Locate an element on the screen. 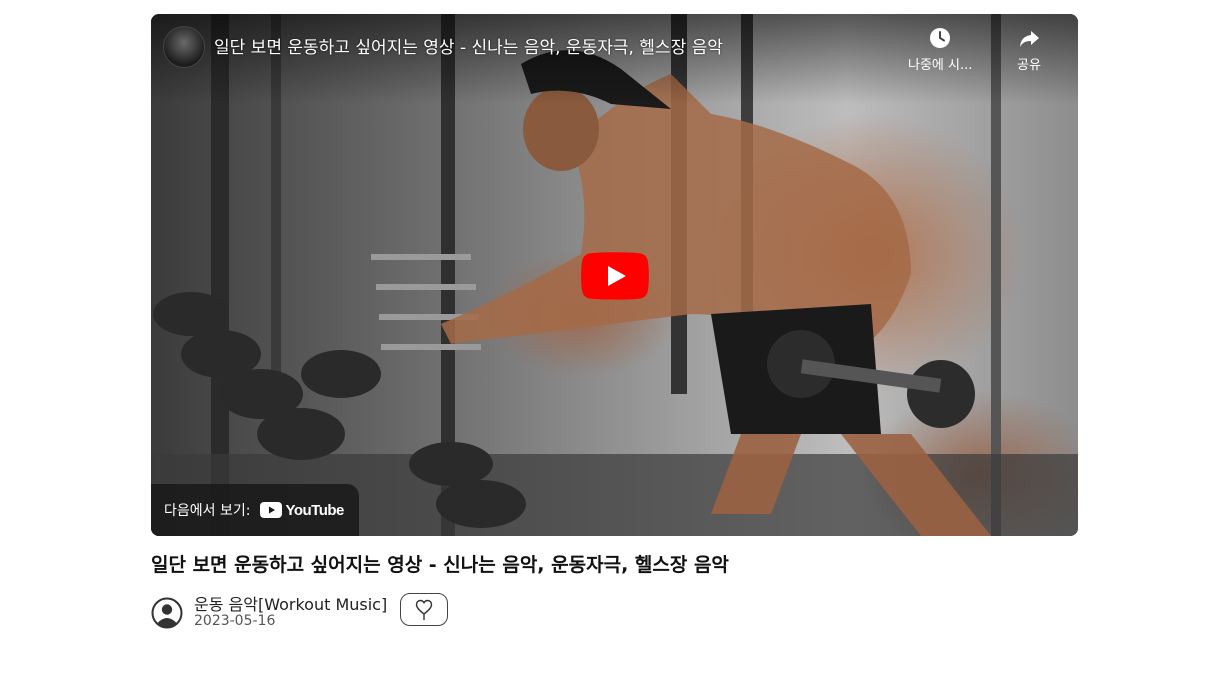  play-button is located at coordinates (615, 276).